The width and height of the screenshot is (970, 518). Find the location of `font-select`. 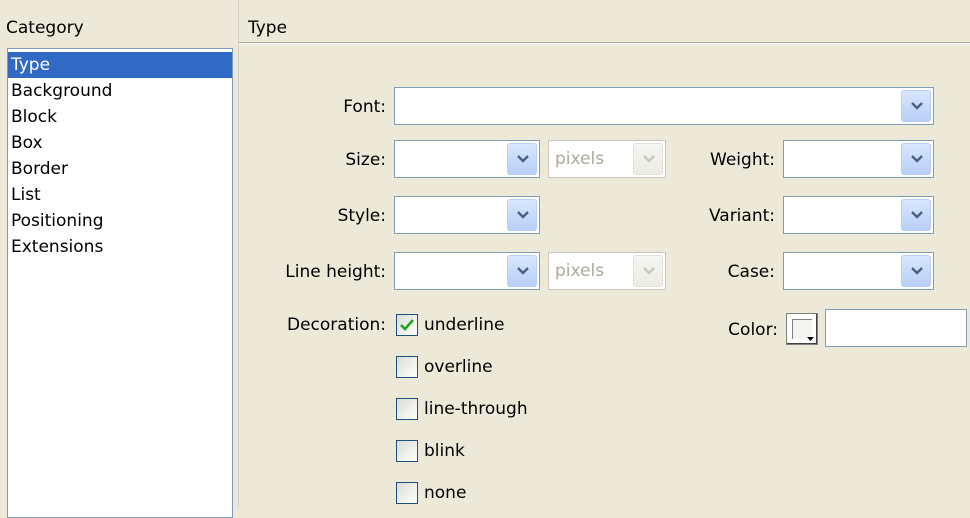

font-select is located at coordinates (664, 106).